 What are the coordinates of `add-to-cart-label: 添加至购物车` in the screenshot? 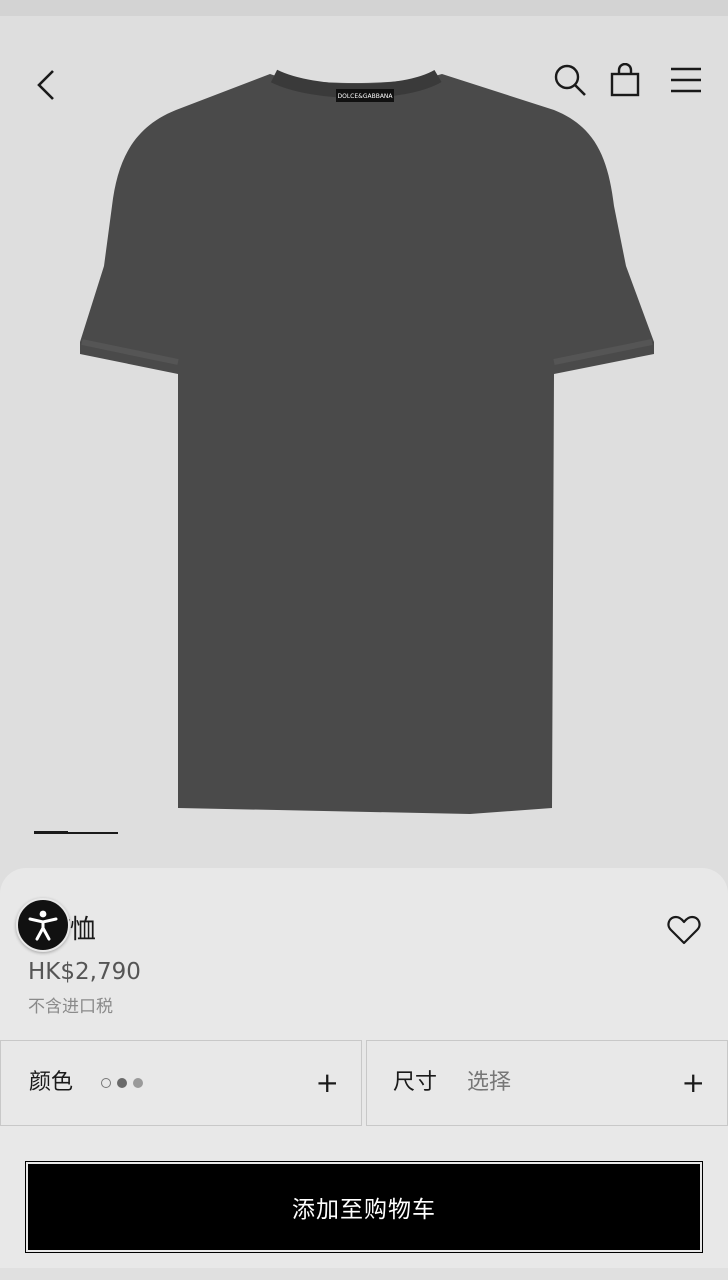 It's located at (364, 1210).